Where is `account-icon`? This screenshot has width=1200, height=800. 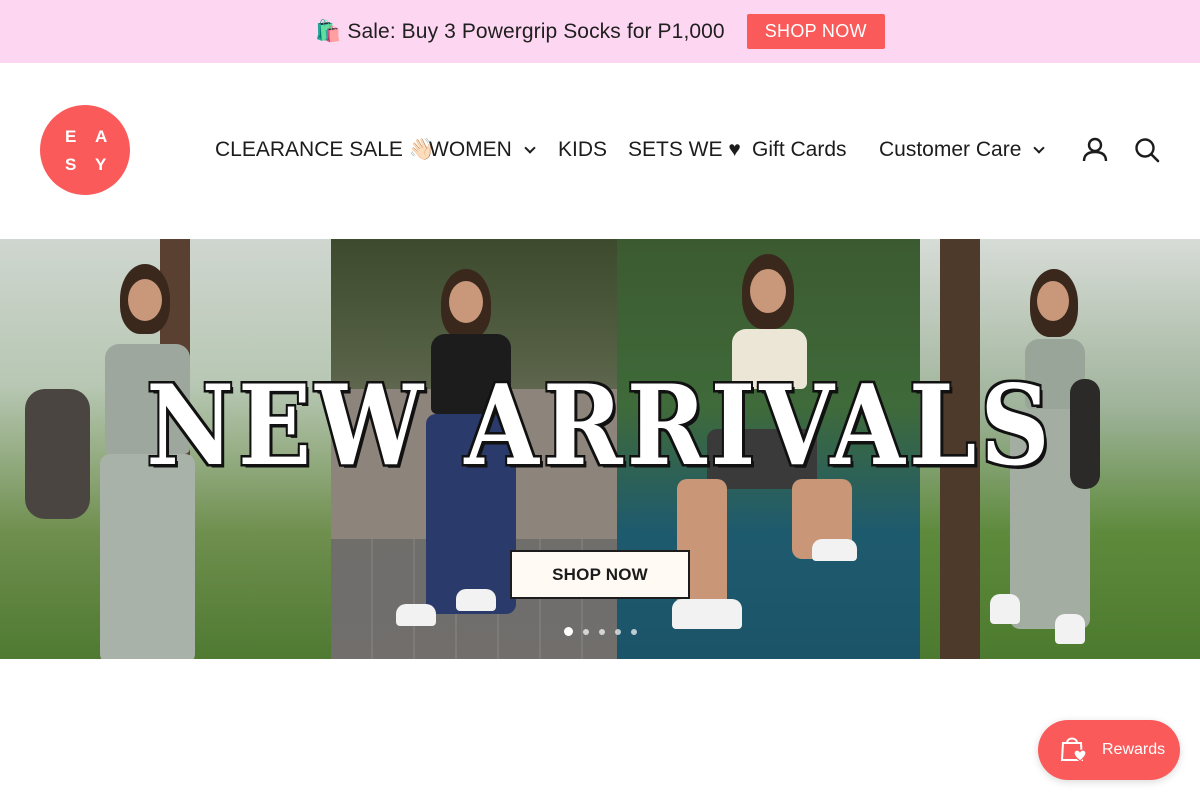 account-icon is located at coordinates (1095, 150).